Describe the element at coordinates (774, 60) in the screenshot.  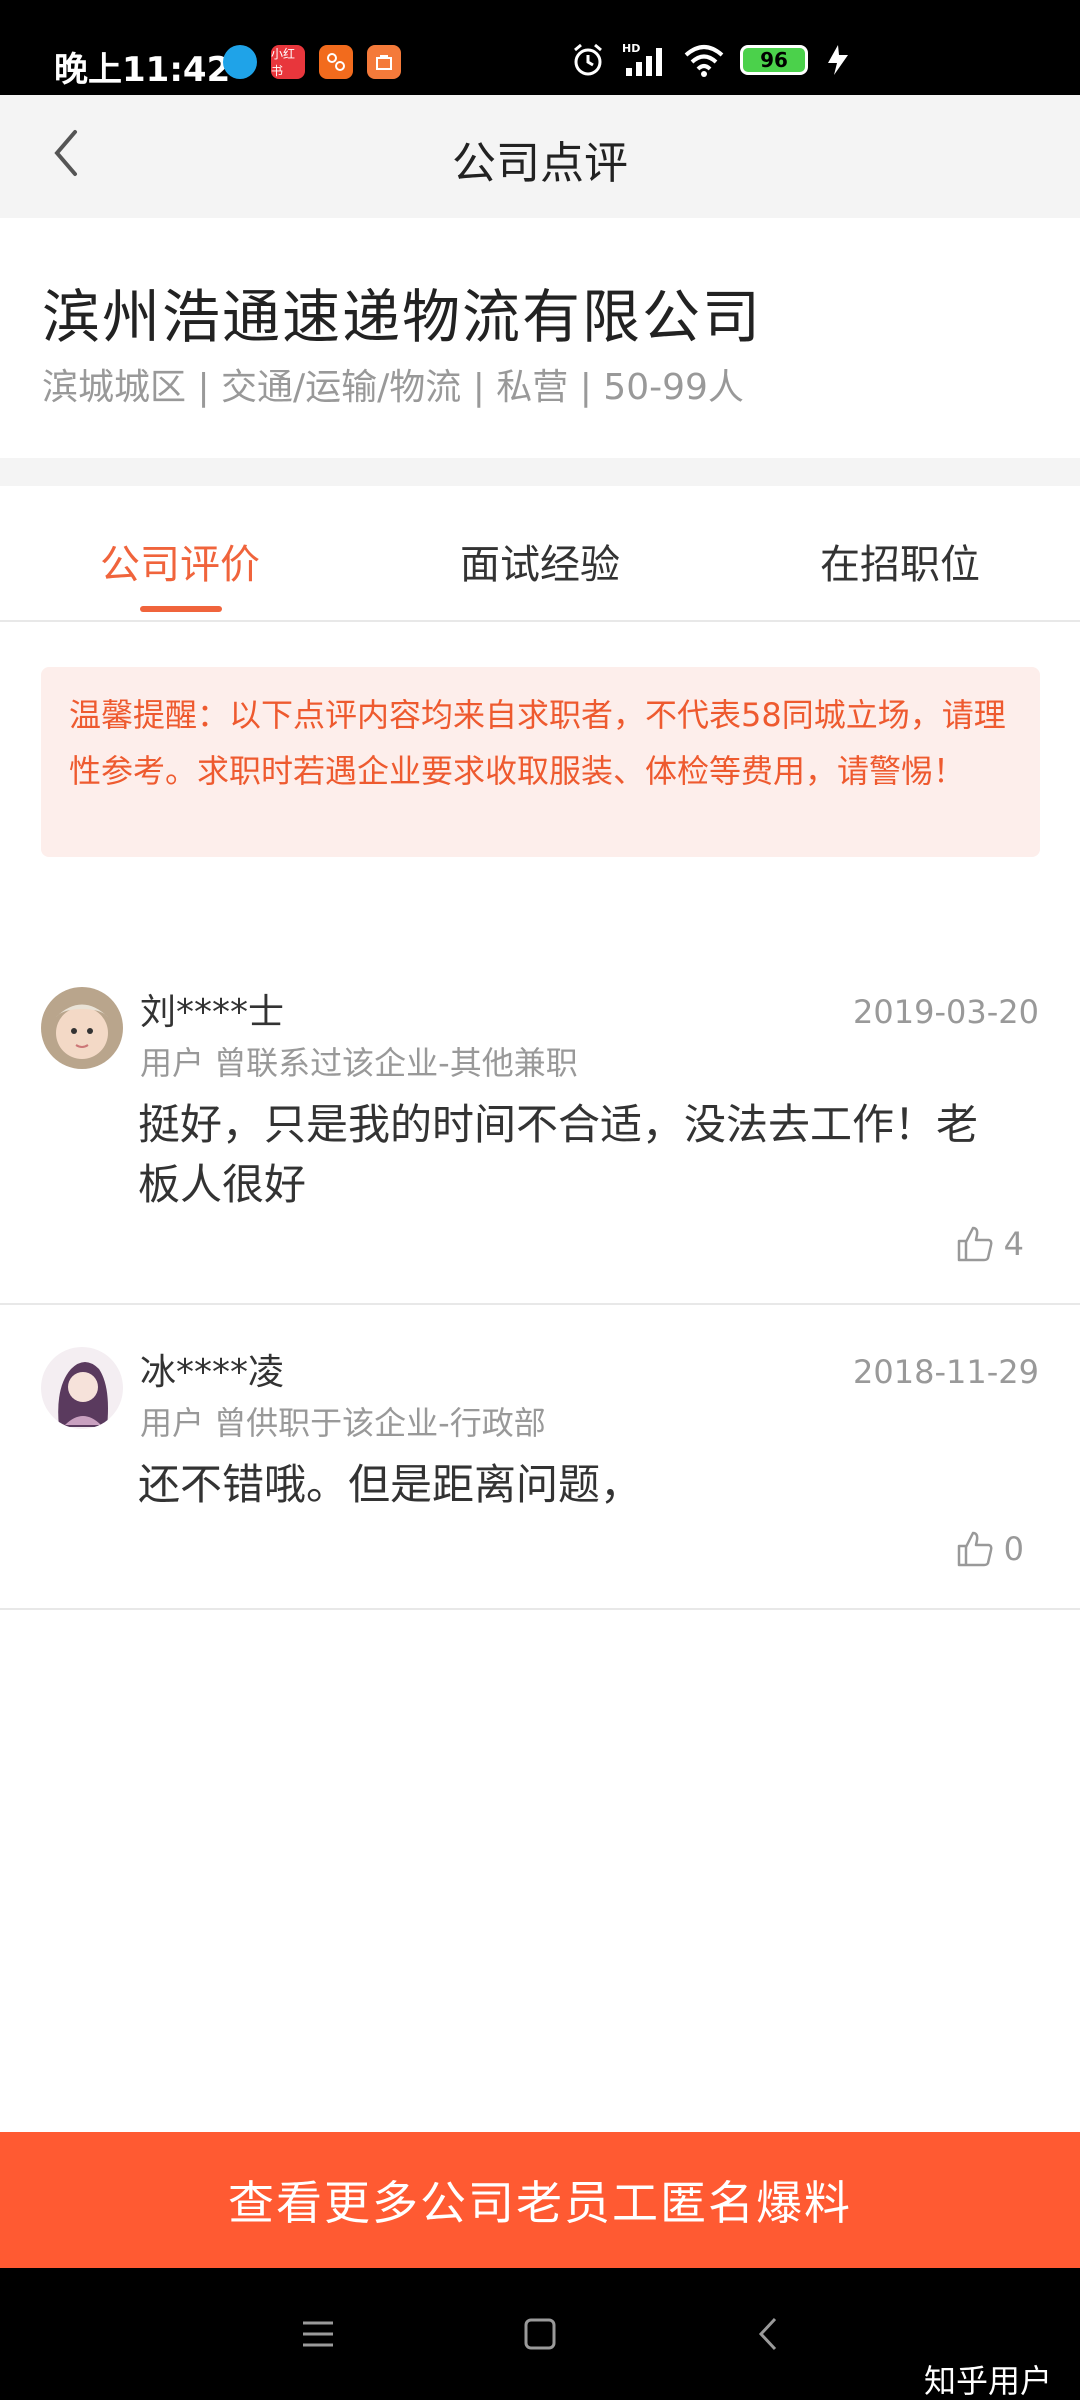
I see `battery-indicator: 96` at that location.